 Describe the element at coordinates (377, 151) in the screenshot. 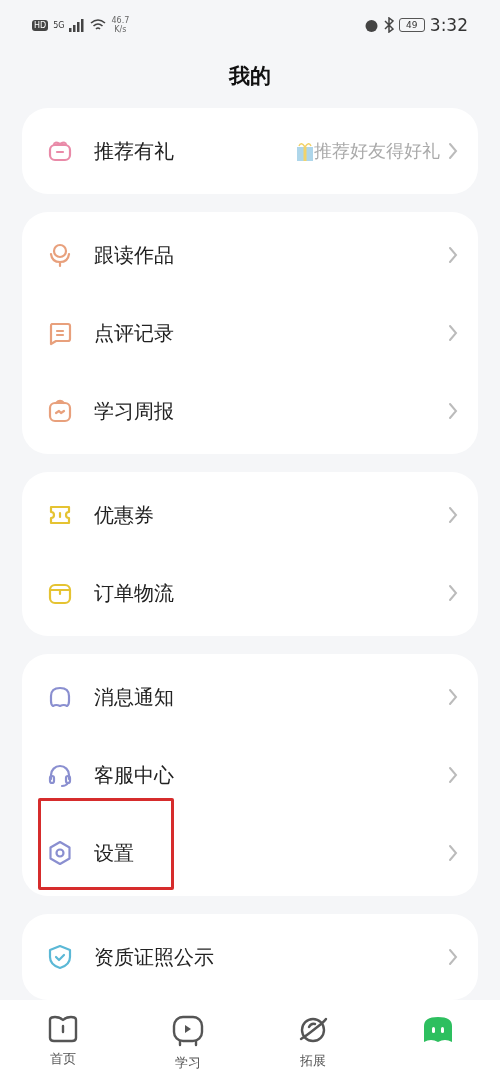

I see `menu-item-hint: 推荐好友得好礼` at that location.